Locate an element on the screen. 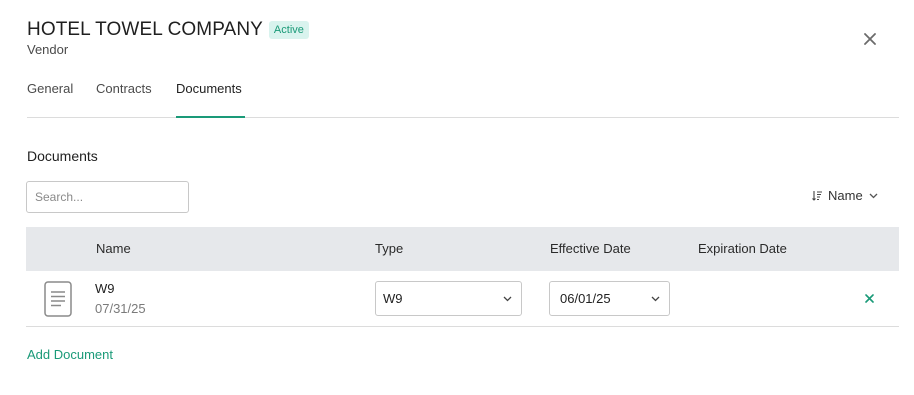 The height and width of the screenshot is (395, 914). tab-bar: General Contracts Documents is located at coordinates (463, 95).